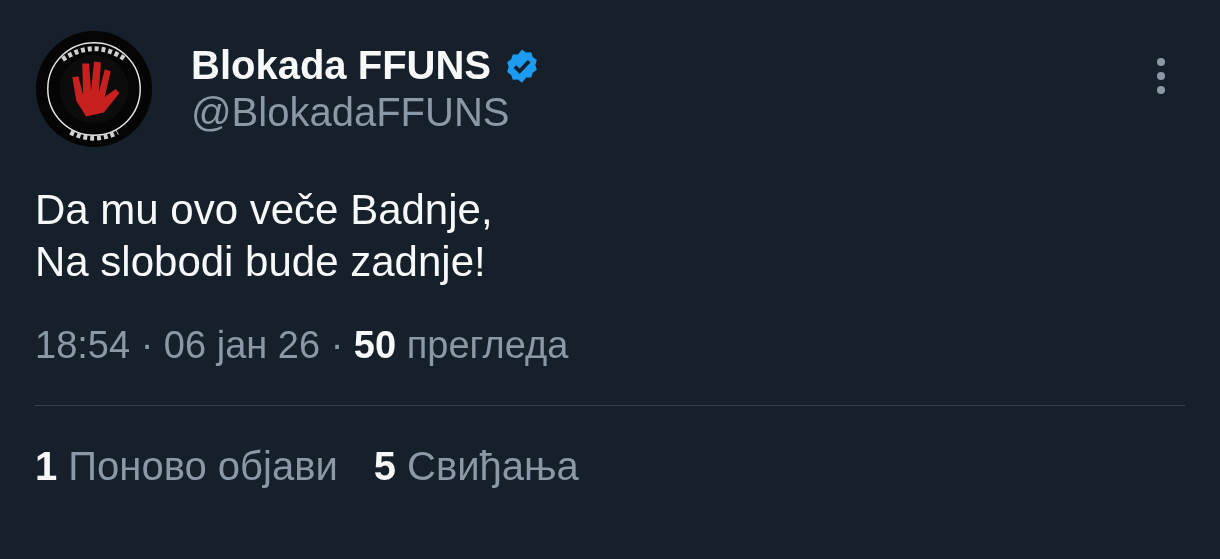 This screenshot has width=1220, height=559. What do you see at coordinates (476, 466) in the screenshot?
I see `engagement-stat: 5 Свиђања` at bounding box center [476, 466].